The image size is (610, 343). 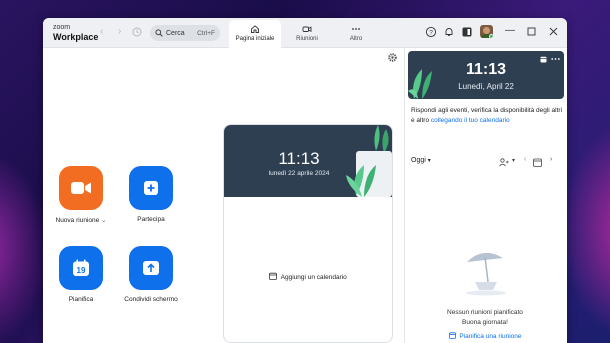 What do you see at coordinates (175, 33) in the screenshot?
I see `search-label: Cerca` at bounding box center [175, 33].